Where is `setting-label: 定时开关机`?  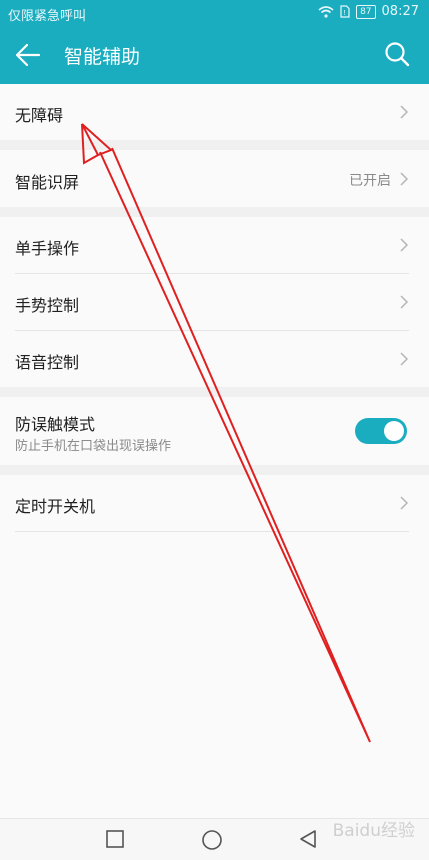
setting-label: 定时开关机 is located at coordinates (55, 506).